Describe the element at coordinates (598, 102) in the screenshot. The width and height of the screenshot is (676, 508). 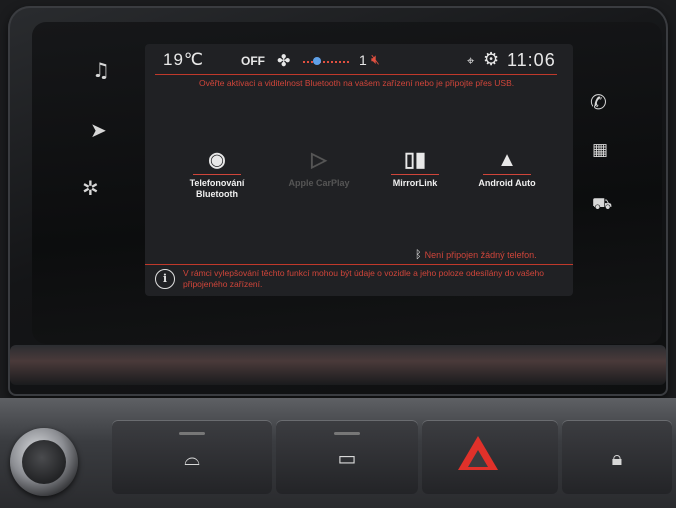
I see `phone-icon: ✆` at that location.